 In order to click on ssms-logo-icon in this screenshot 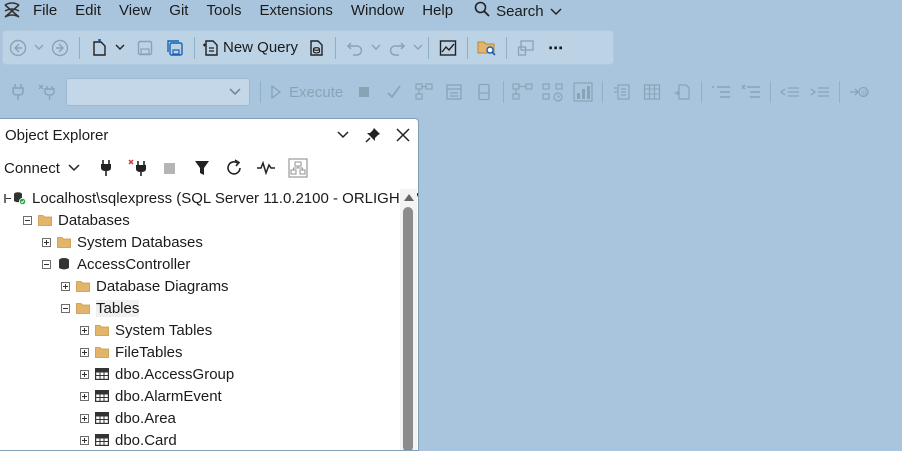, I will do `click(12, 11)`.